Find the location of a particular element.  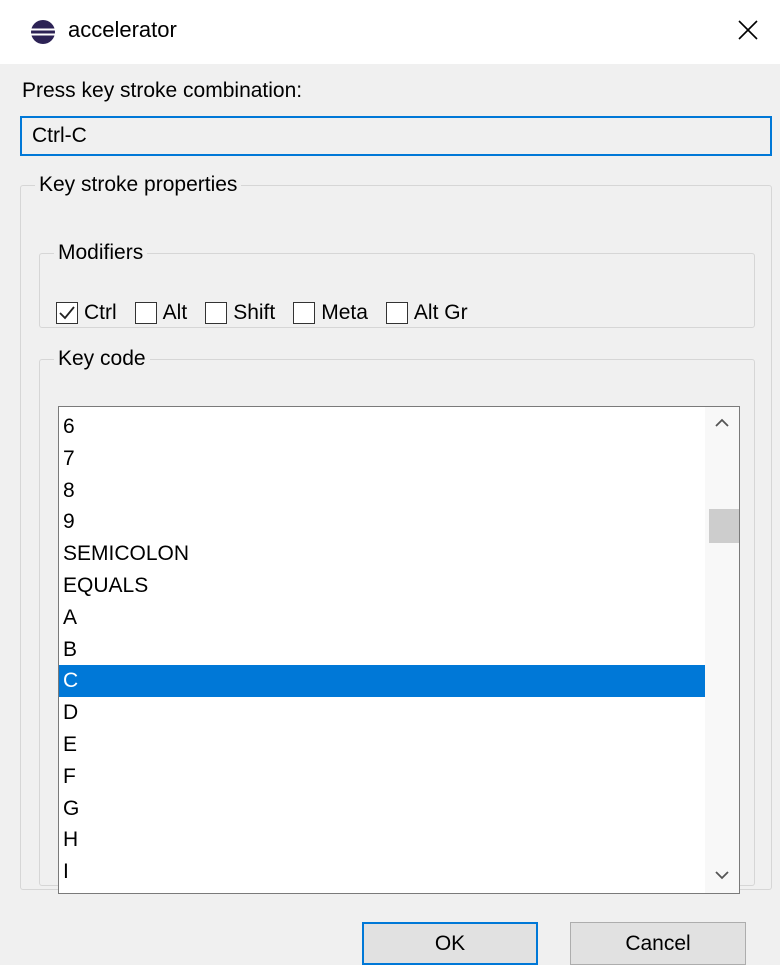

key-code-scrollbar is located at coordinates (722, 650).